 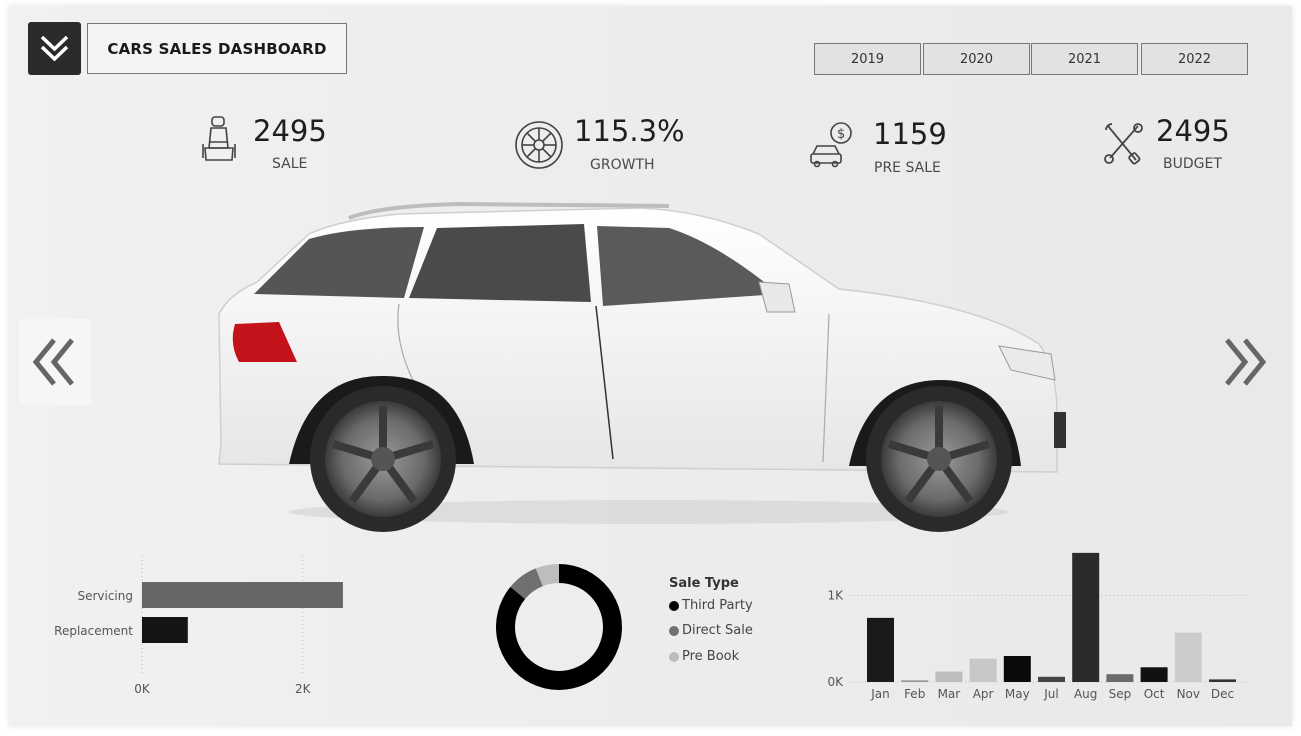 I want to click on legend-item: Direct Sale, so click(x=711, y=630).